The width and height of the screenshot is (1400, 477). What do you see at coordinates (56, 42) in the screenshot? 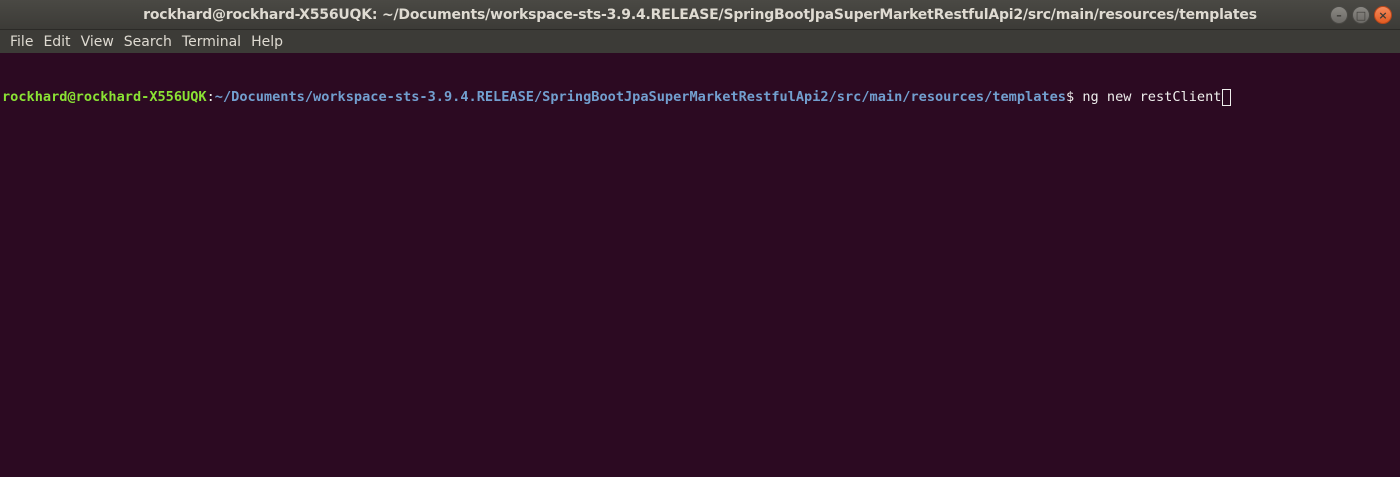
I see `menu-edit: Edit` at bounding box center [56, 42].